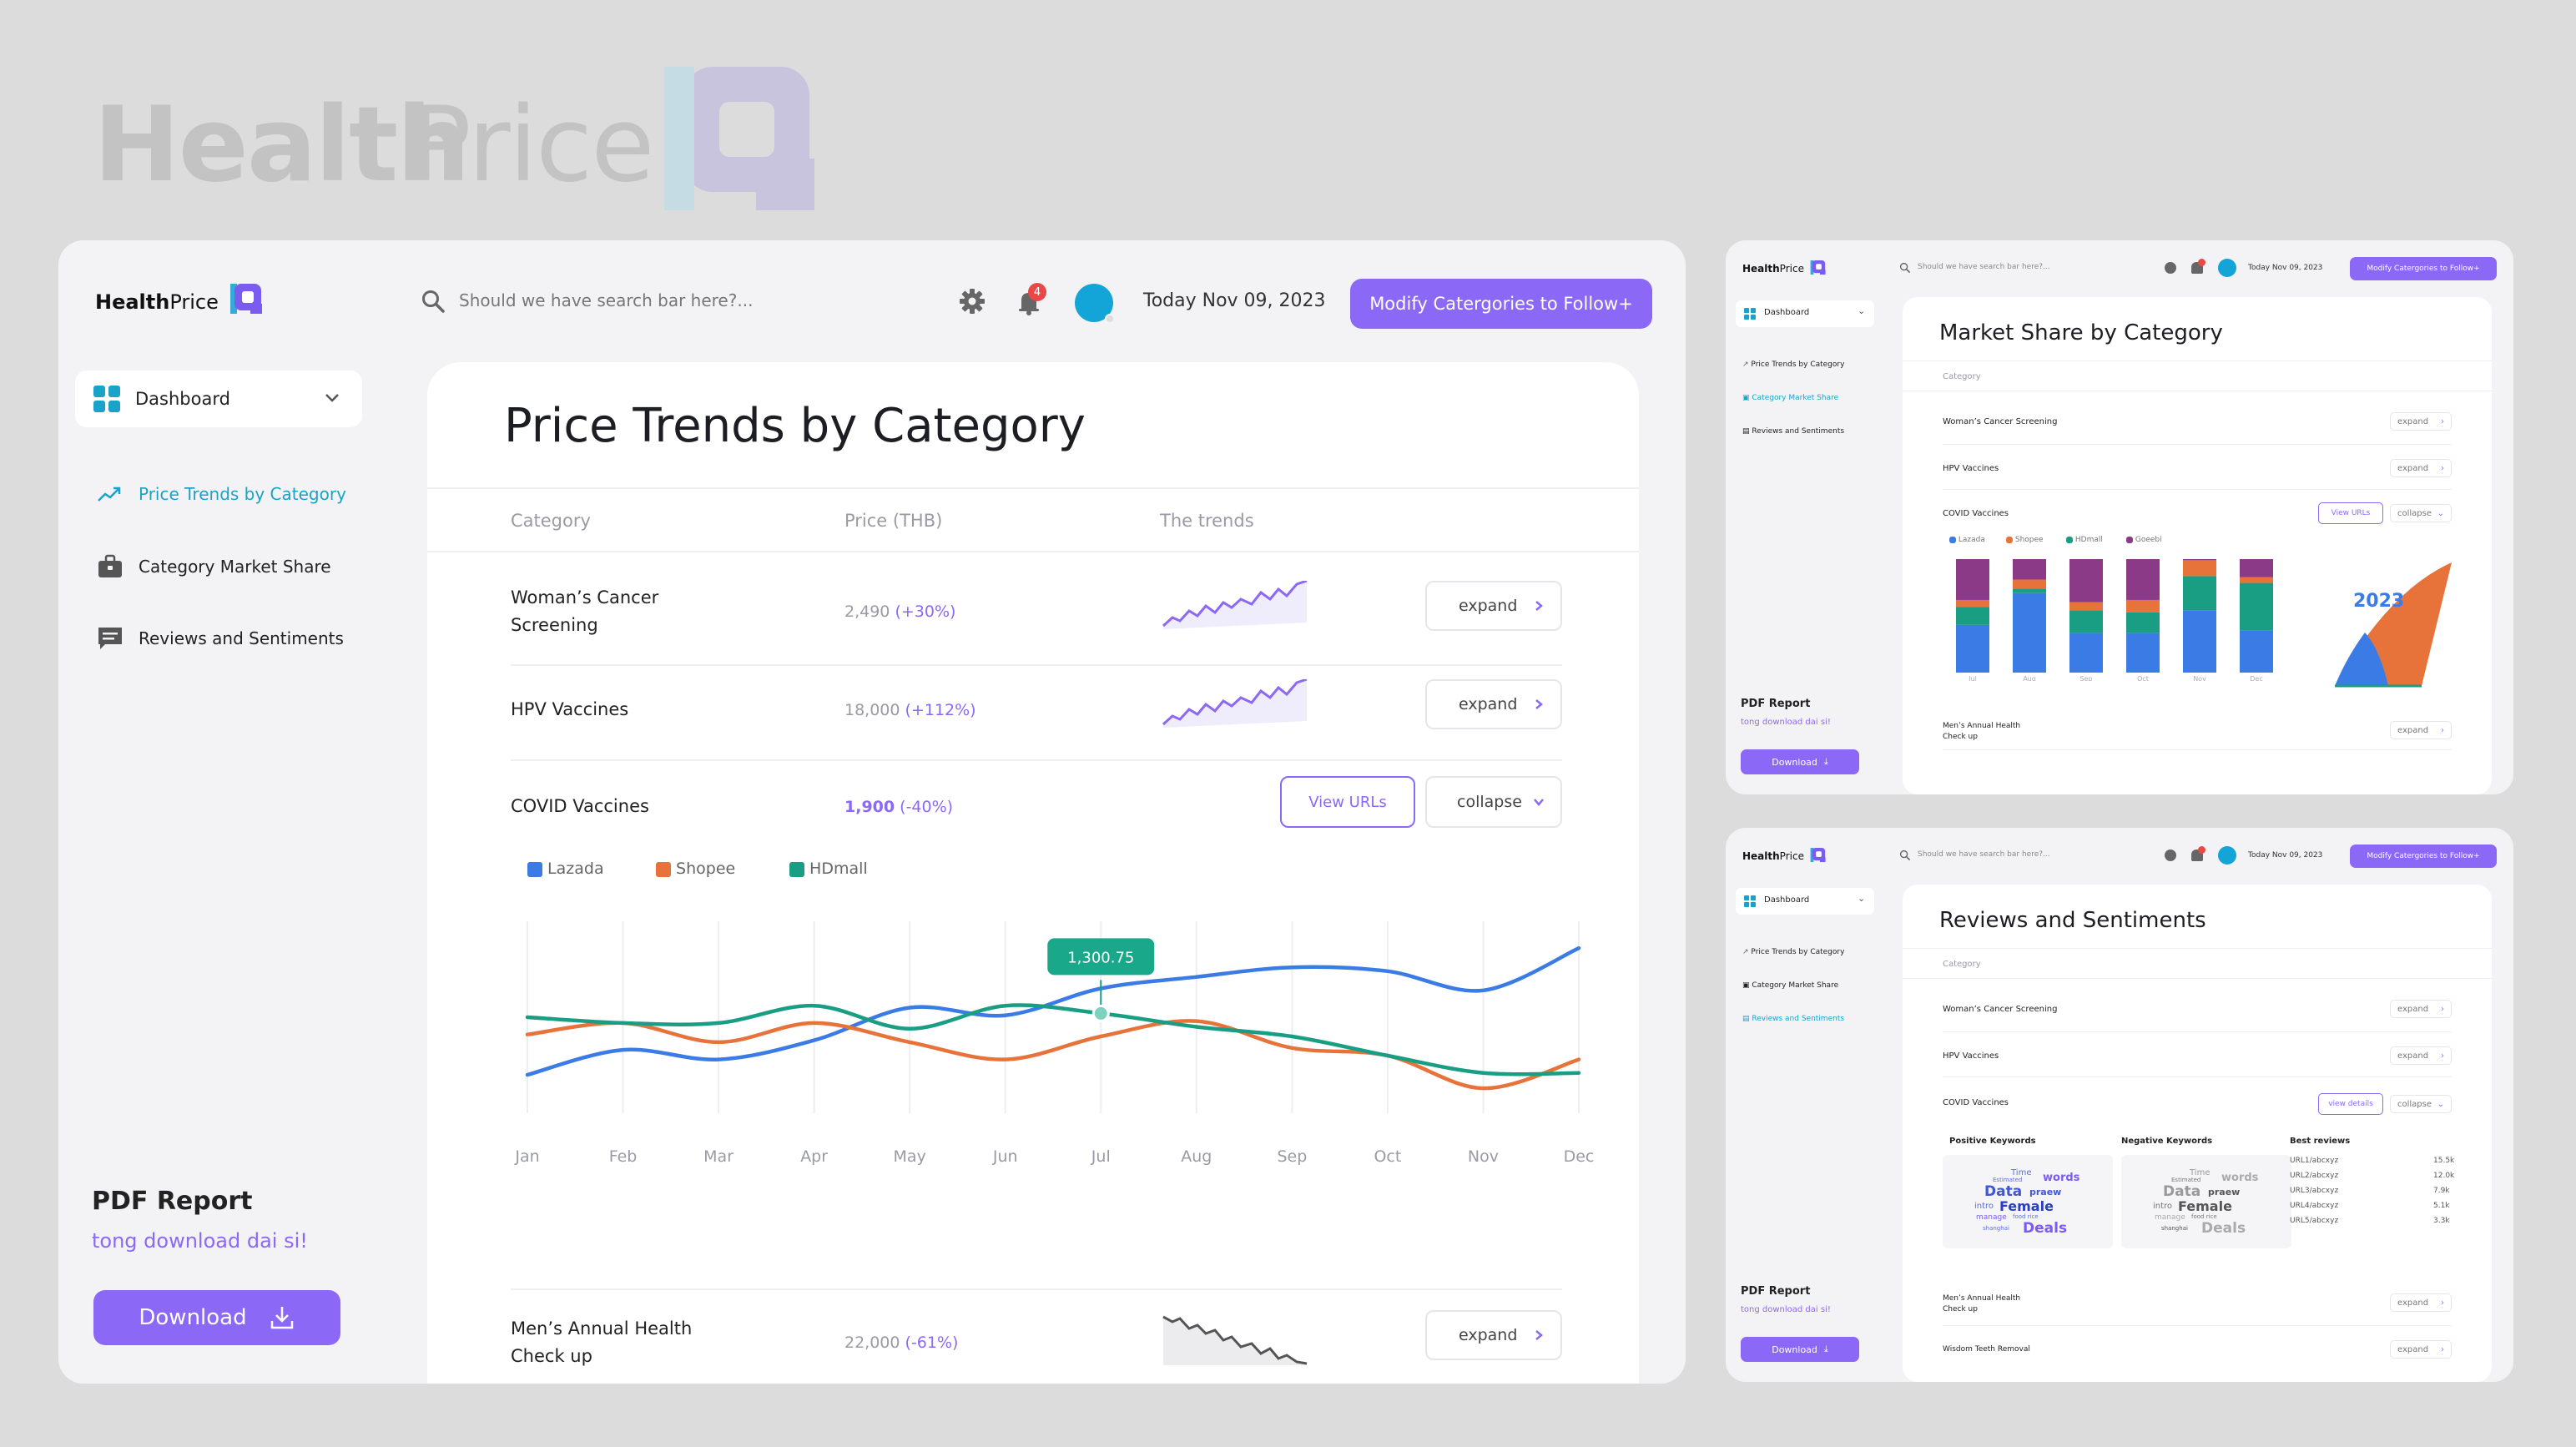 The image size is (2576, 1447). I want to click on collapse-button: collapse, so click(1493, 802).